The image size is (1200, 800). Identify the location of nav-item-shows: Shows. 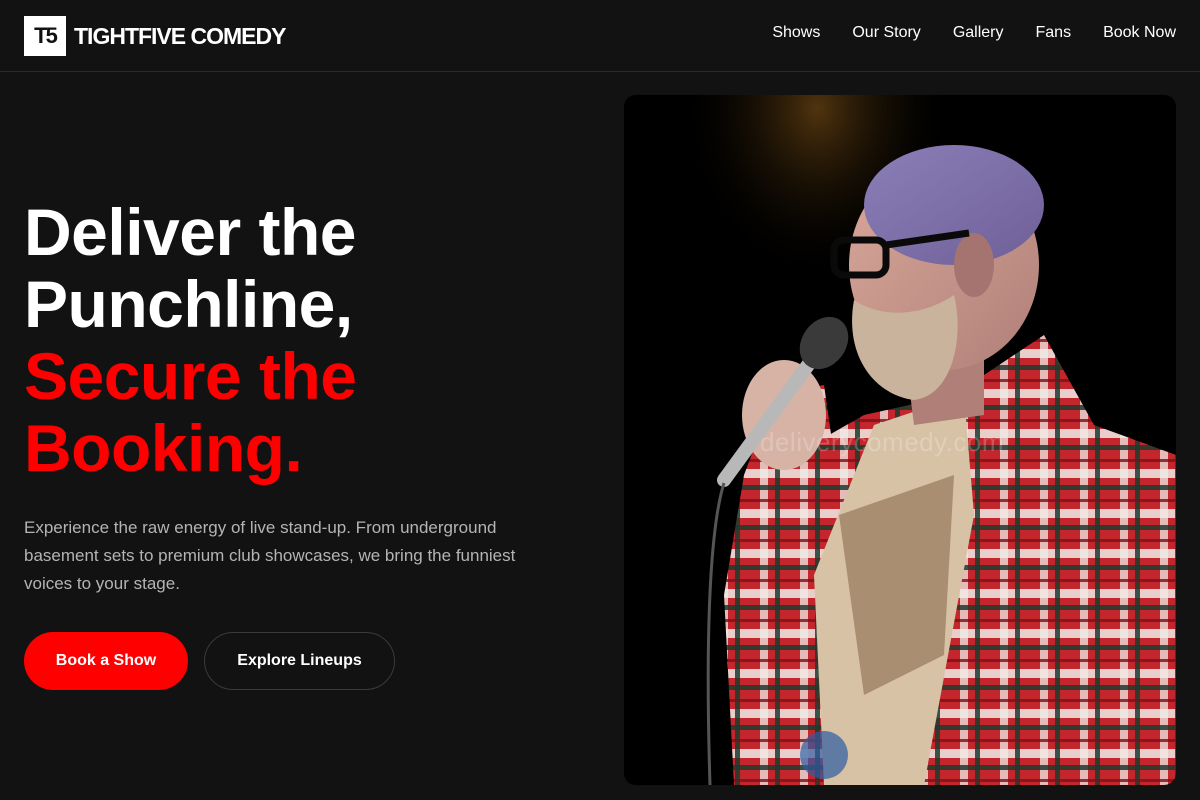
(796, 33).